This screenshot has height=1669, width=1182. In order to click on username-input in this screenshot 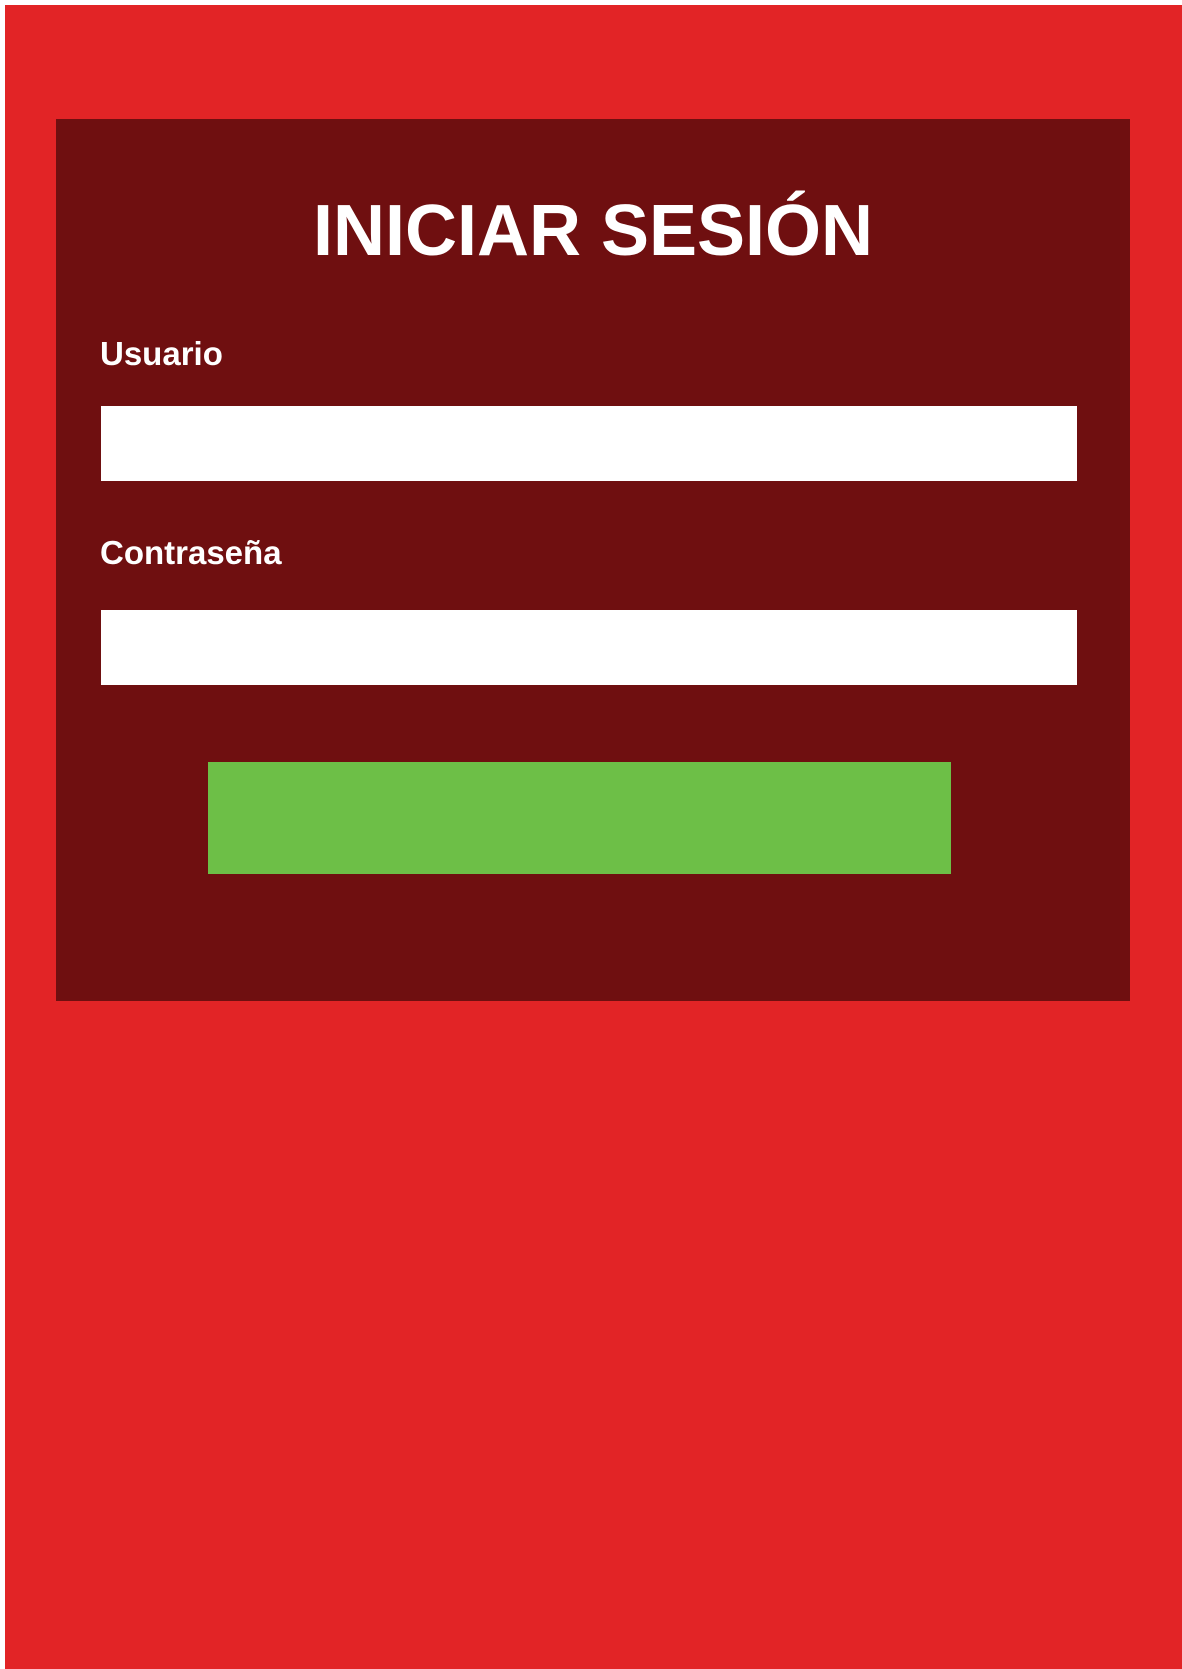, I will do `click(589, 443)`.